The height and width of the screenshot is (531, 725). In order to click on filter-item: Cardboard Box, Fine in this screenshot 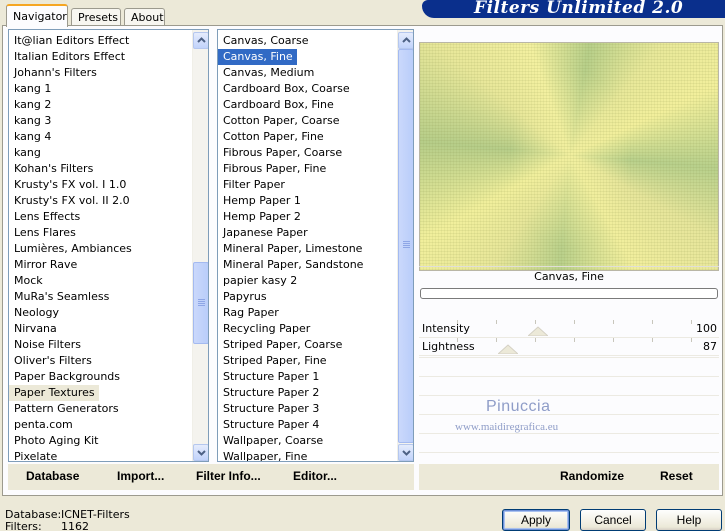, I will do `click(290, 105)`.